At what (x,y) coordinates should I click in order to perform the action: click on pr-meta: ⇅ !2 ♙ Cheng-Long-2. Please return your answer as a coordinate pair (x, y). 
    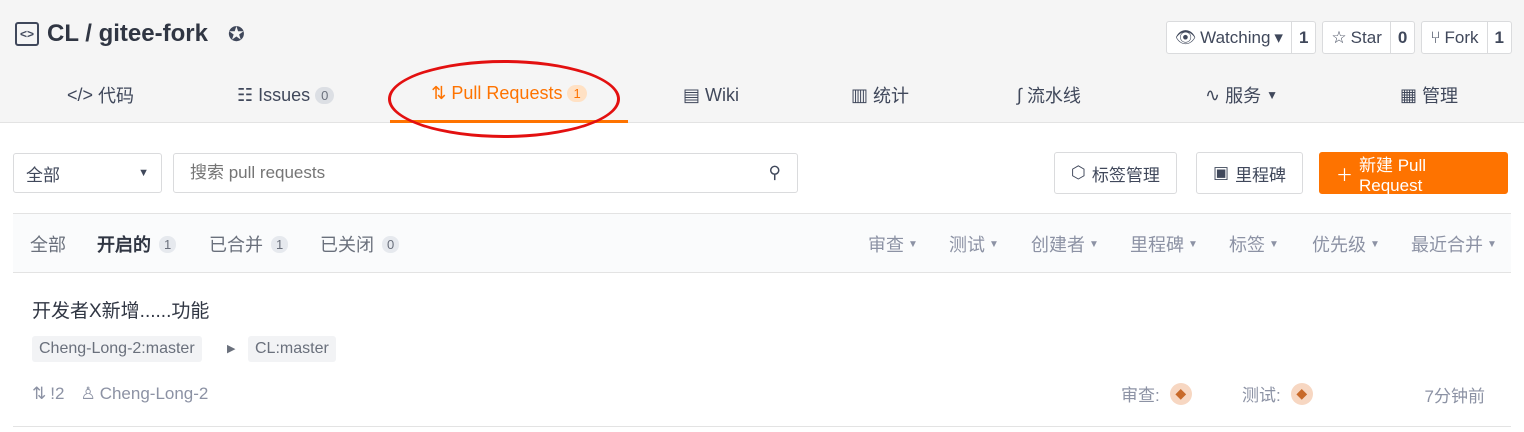
    Looking at the image, I should click on (120, 394).